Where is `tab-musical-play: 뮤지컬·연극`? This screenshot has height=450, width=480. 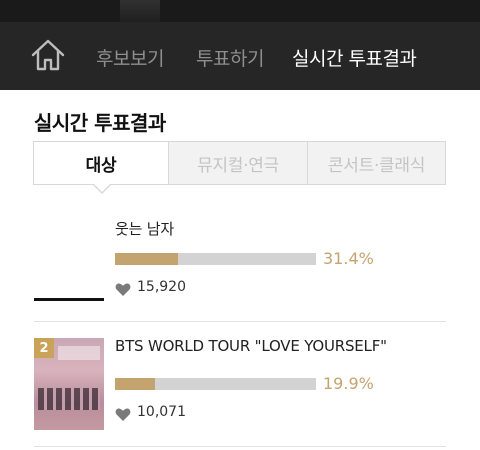 tab-musical-play: 뮤지컬·연극 is located at coordinates (238, 163).